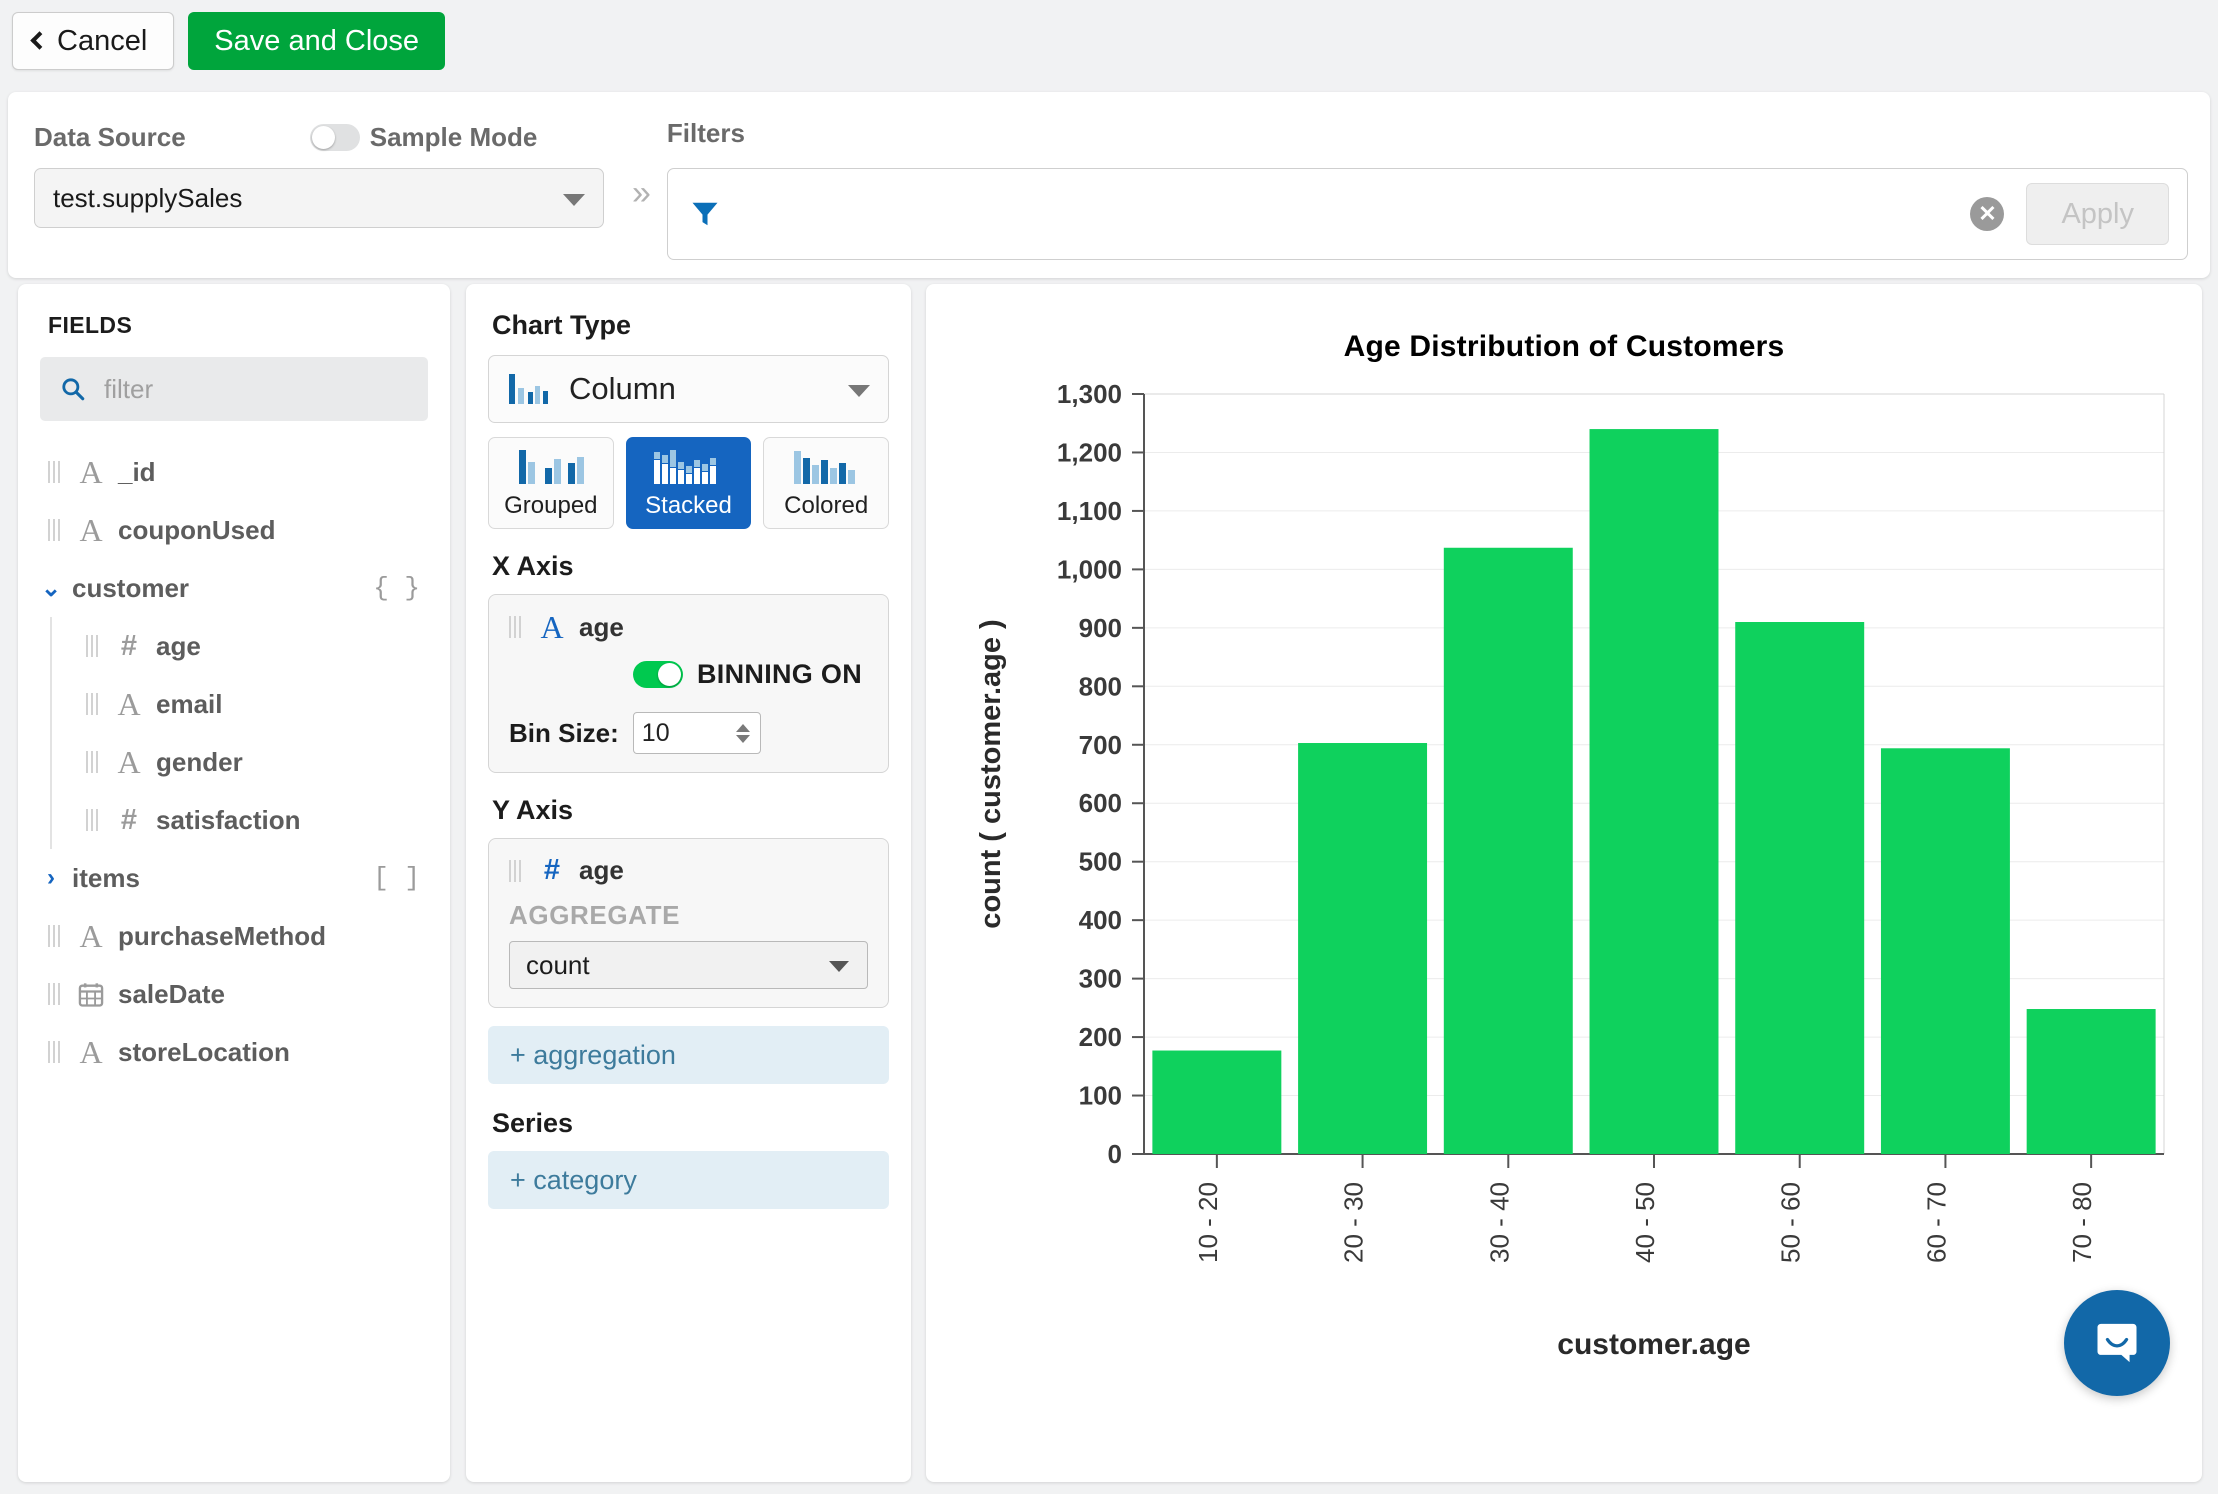  What do you see at coordinates (1345, 214) in the screenshot?
I see `filter-input` at bounding box center [1345, 214].